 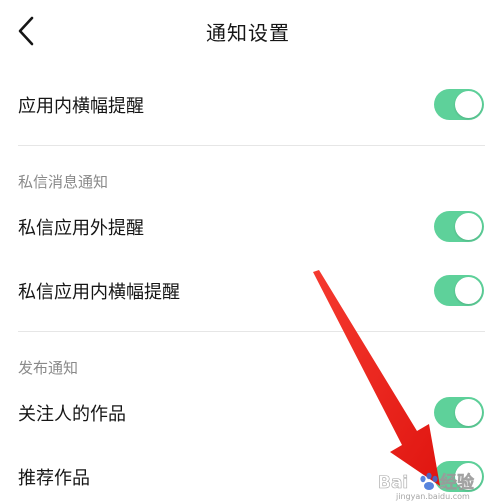 I want to click on recommended-works-toggle, so click(x=459, y=476).